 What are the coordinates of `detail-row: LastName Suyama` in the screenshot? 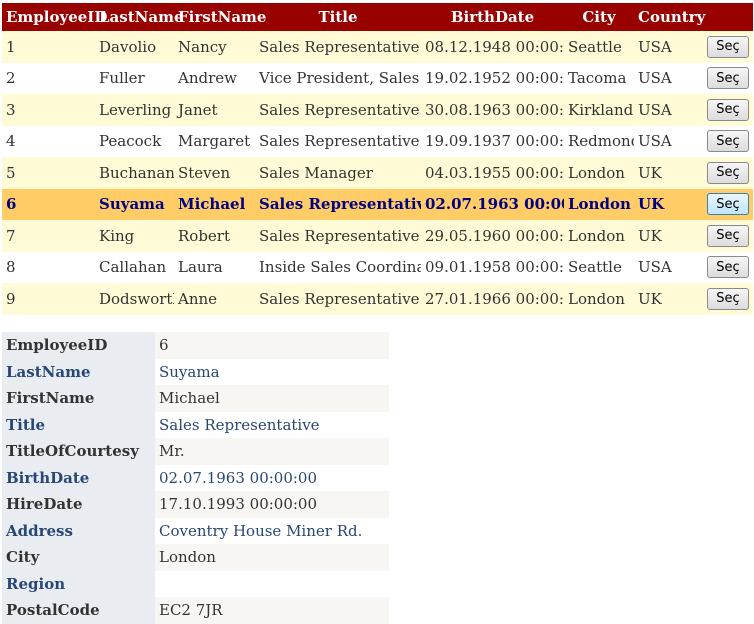 It's located at (195, 371).